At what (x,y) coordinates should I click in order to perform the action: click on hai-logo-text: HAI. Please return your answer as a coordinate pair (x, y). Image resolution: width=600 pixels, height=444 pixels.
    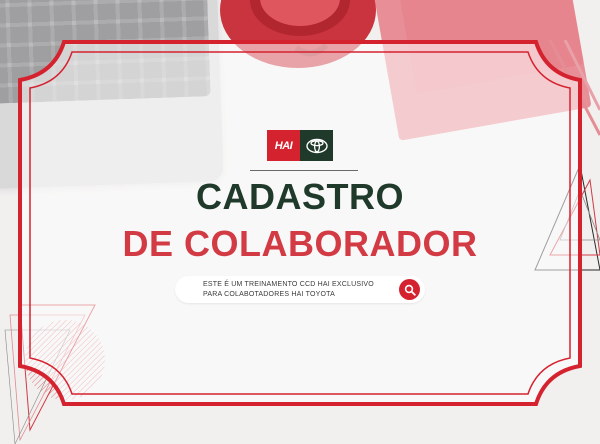
    Looking at the image, I should click on (283, 145).